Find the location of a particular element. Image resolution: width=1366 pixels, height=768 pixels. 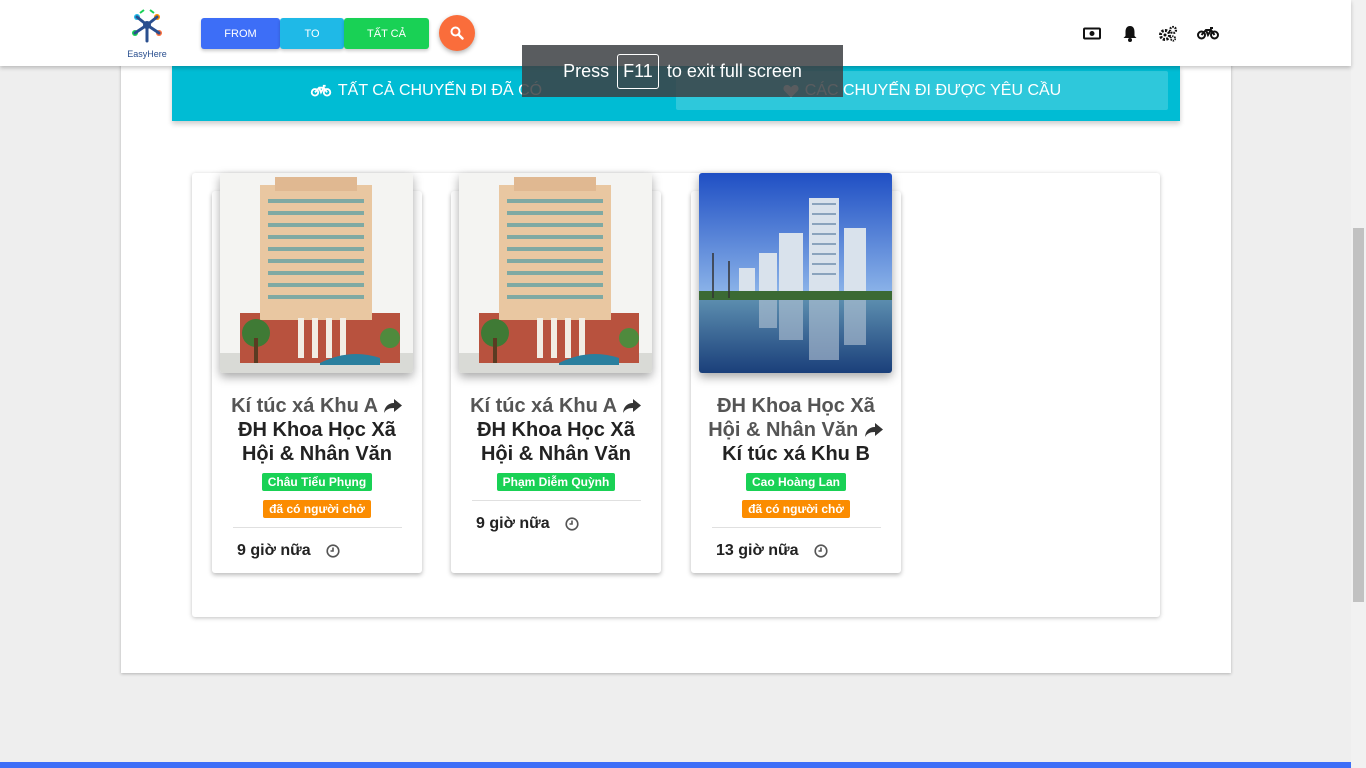

trip-to: Kí túc xá Khu B is located at coordinates (796, 454).